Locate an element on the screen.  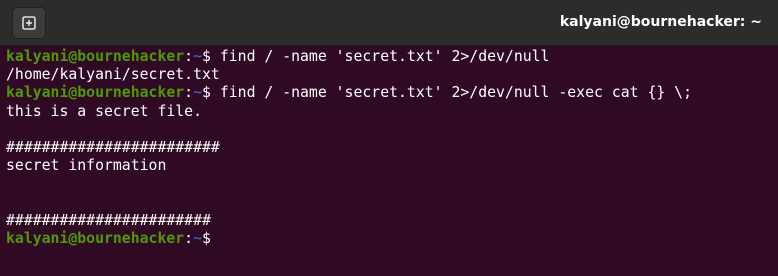
new-tab-icon is located at coordinates (29, 23).